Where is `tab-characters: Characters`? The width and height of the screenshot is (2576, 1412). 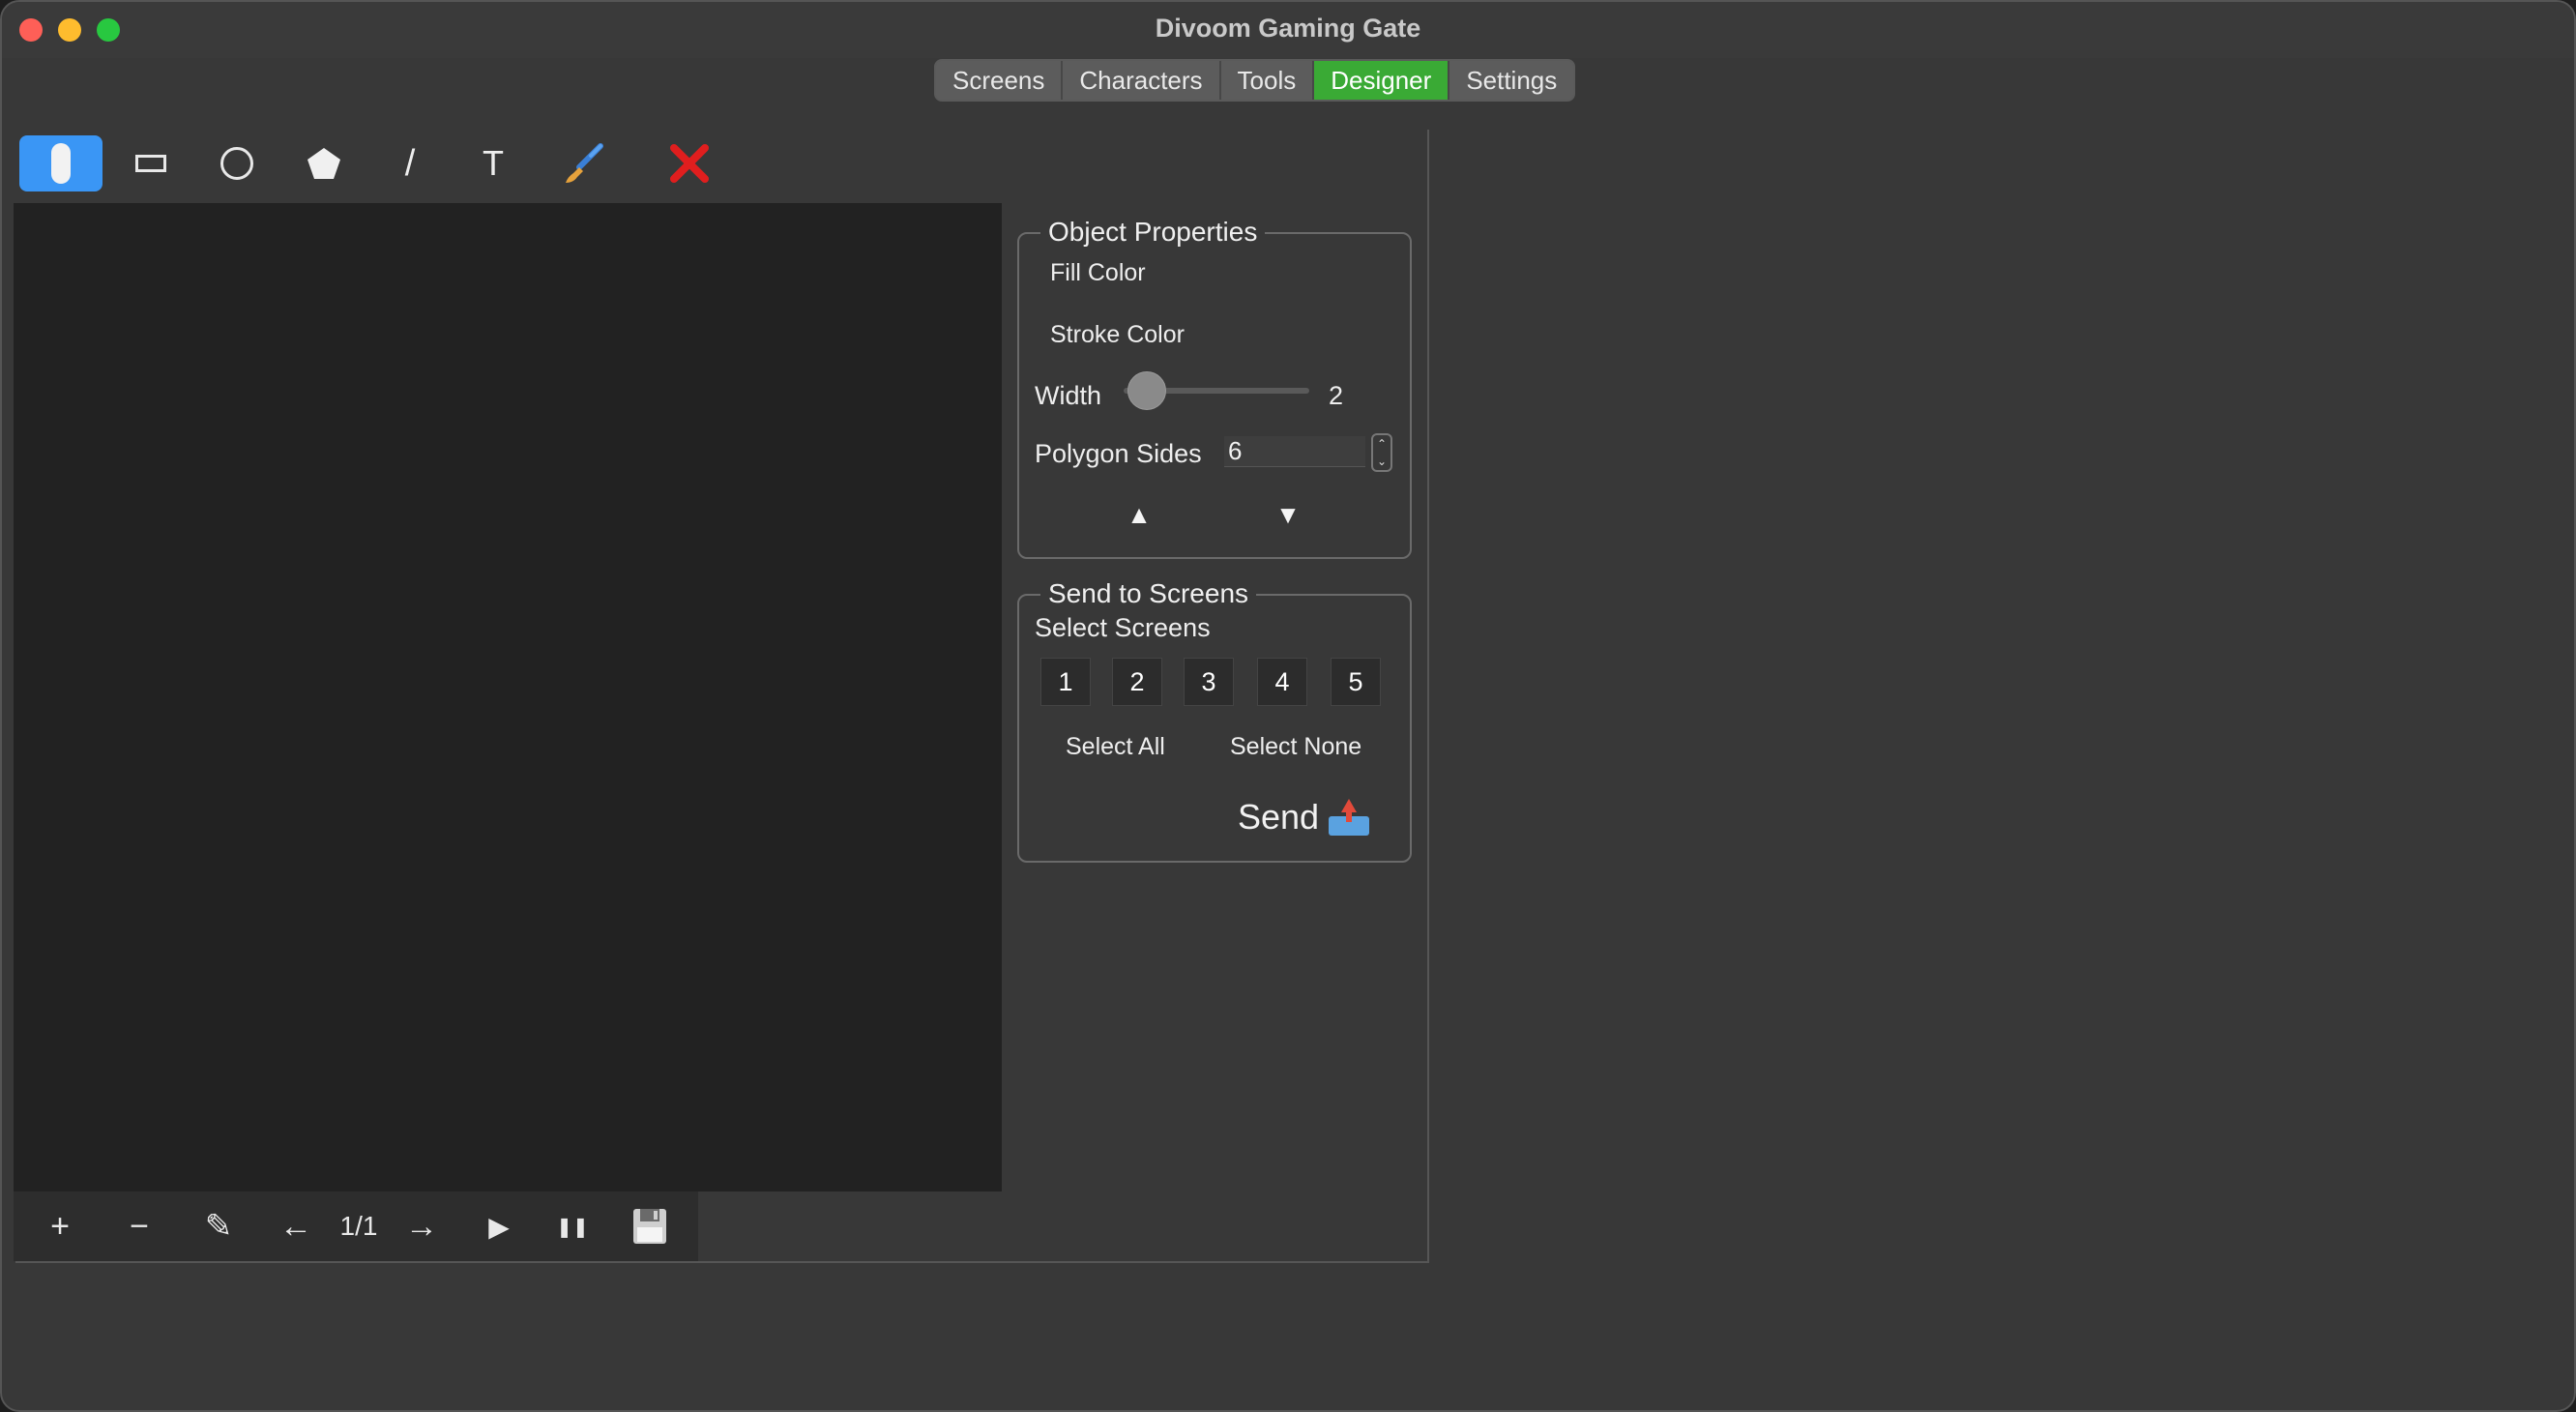 tab-characters: Characters is located at coordinates (1142, 80).